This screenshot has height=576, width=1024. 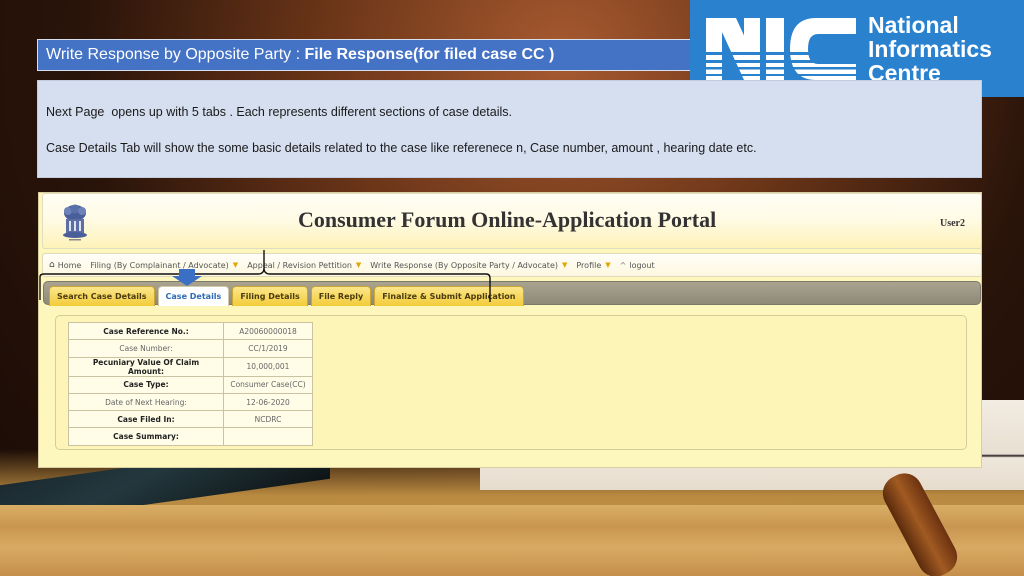 What do you see at coordinates (146, 402) in the screenshot?
I see `next-hearing-label: Date of Next Hearing:` at bounding box center [146, 402].